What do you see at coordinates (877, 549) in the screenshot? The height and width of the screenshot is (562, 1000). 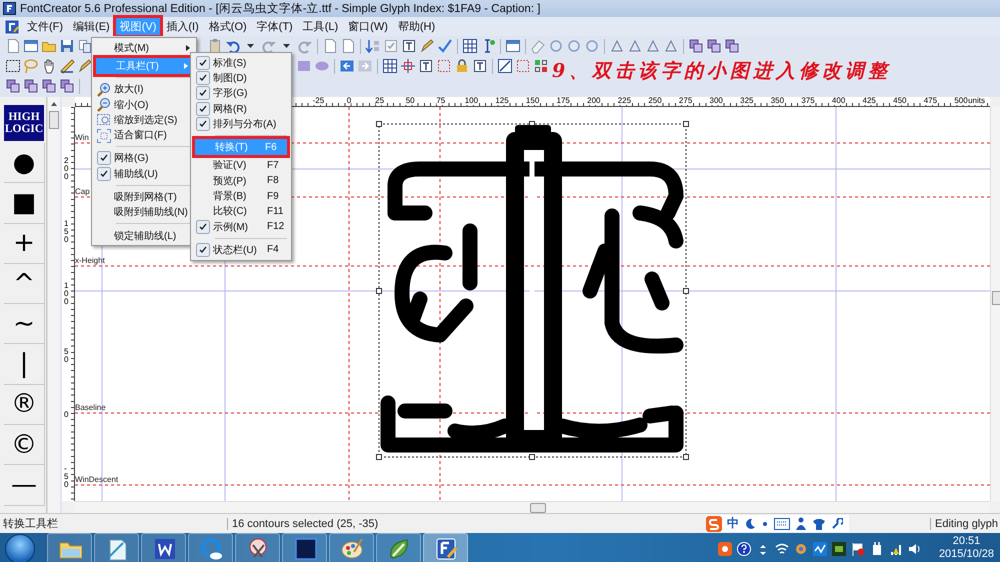 I see `plug-icon` at bounding box center [877, 549].